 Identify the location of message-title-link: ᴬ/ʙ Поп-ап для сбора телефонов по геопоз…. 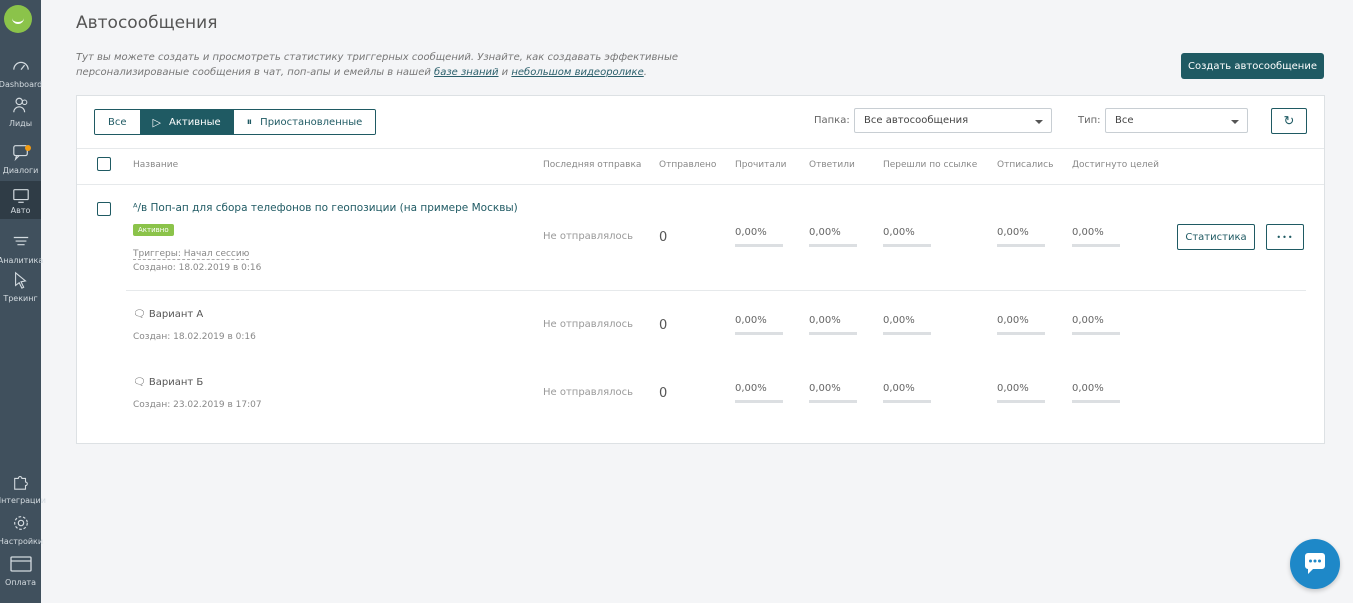
(325, 208).